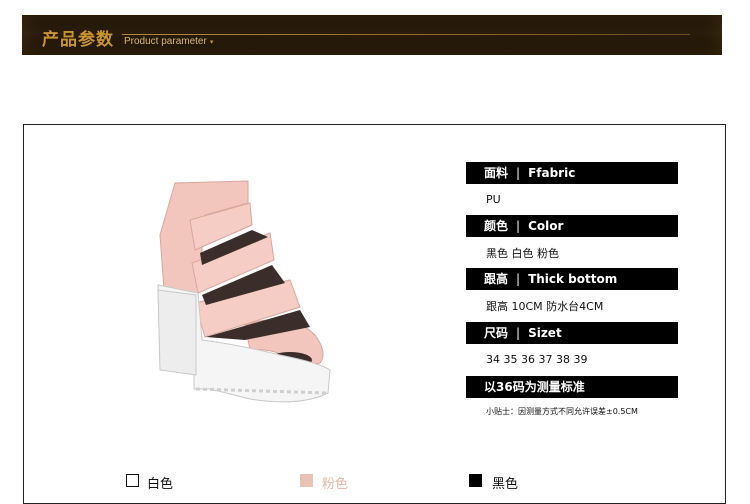 The width and height of the screenshot is (750, 504). Describe the element at coordinates (211, 42) in the screenshot. I see `chevron-down-icon: ▾` at that location.